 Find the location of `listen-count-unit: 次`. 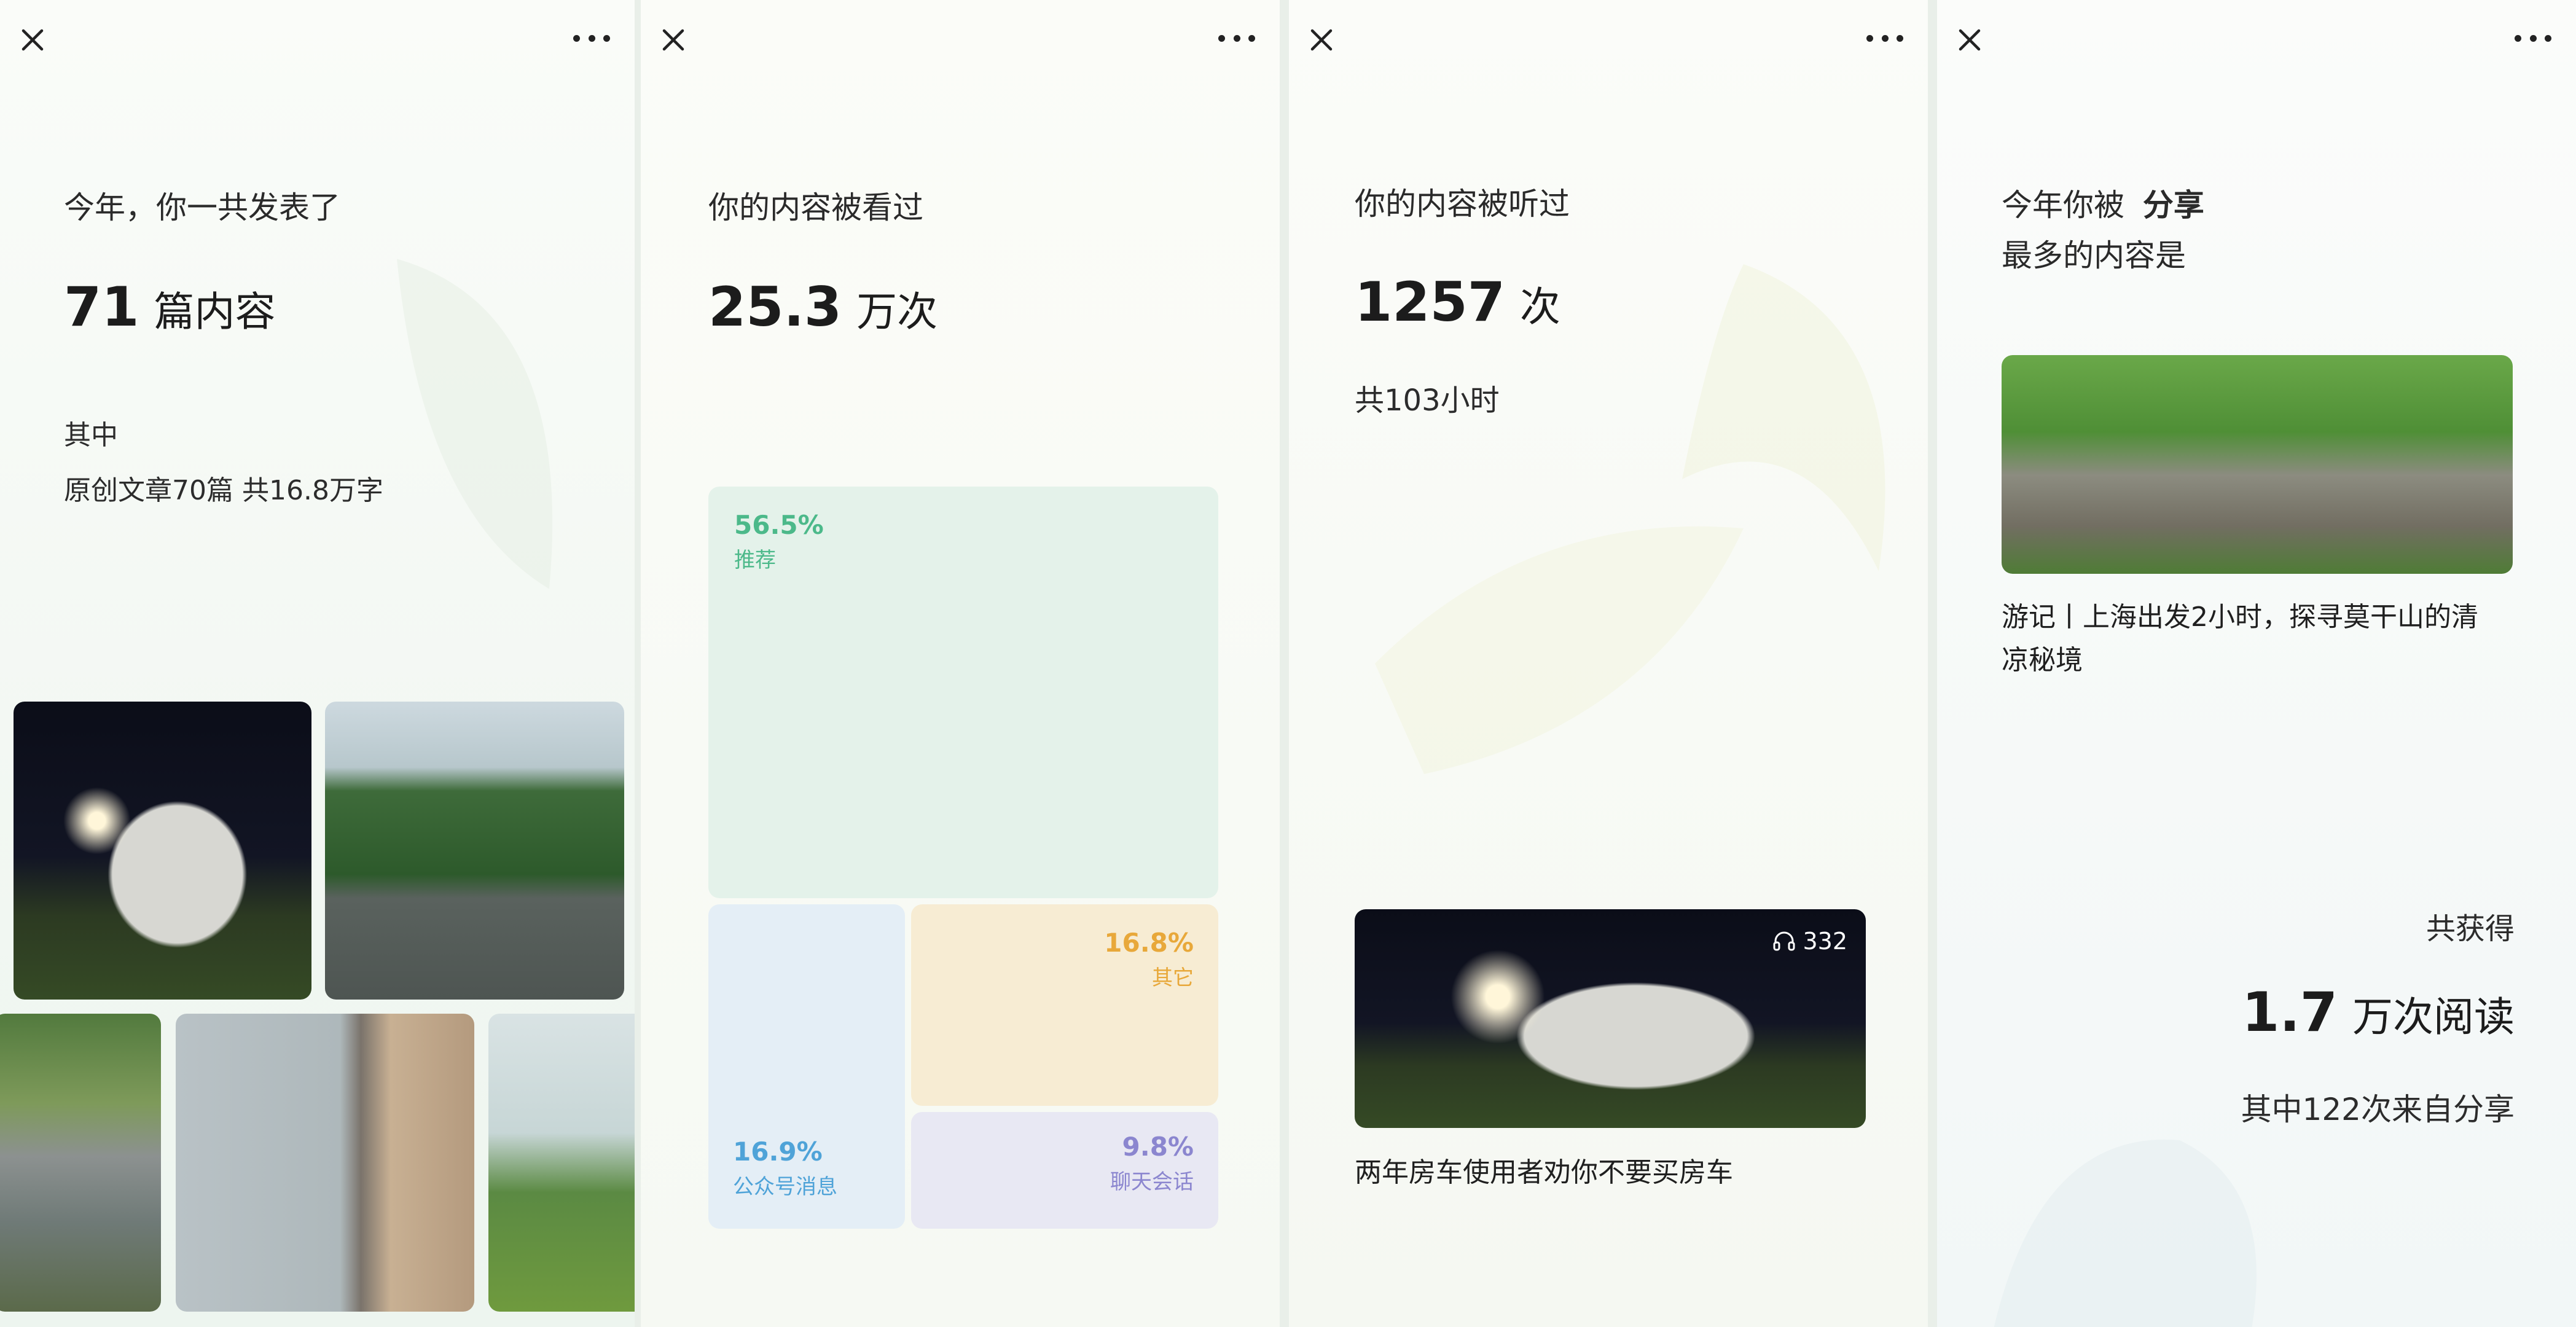

listen-count-unit: 次 is located at coordinates (1539, 307).